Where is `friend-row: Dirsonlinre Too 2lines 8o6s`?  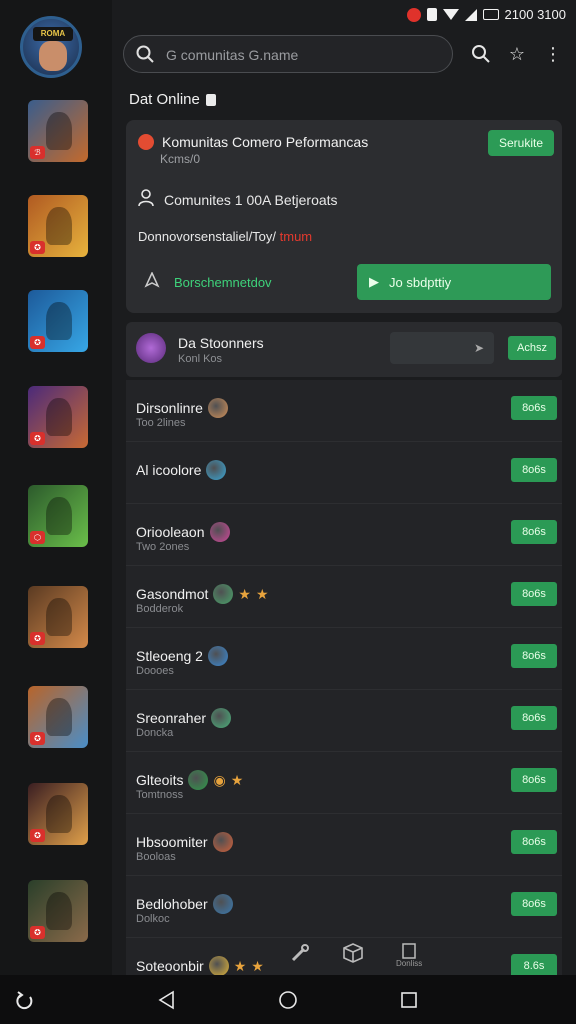 friend-row: Dirsonlinre Too 2lines 8o6s is located at coordinates (344, 411).